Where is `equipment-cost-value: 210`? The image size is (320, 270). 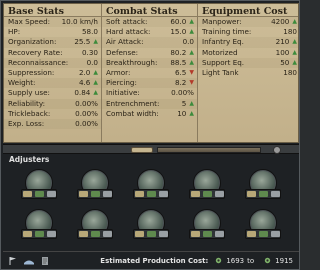
equipment-cost-value: 210 is located at coordinates (282, 42).